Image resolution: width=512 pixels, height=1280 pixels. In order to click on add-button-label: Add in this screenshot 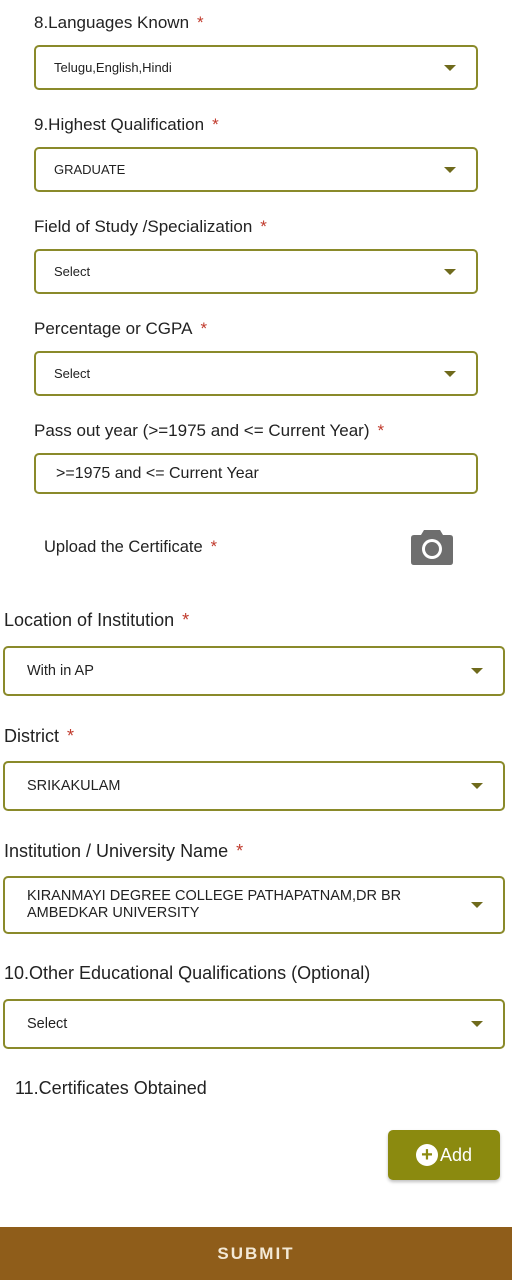, I will do `click(456, 1154)`.